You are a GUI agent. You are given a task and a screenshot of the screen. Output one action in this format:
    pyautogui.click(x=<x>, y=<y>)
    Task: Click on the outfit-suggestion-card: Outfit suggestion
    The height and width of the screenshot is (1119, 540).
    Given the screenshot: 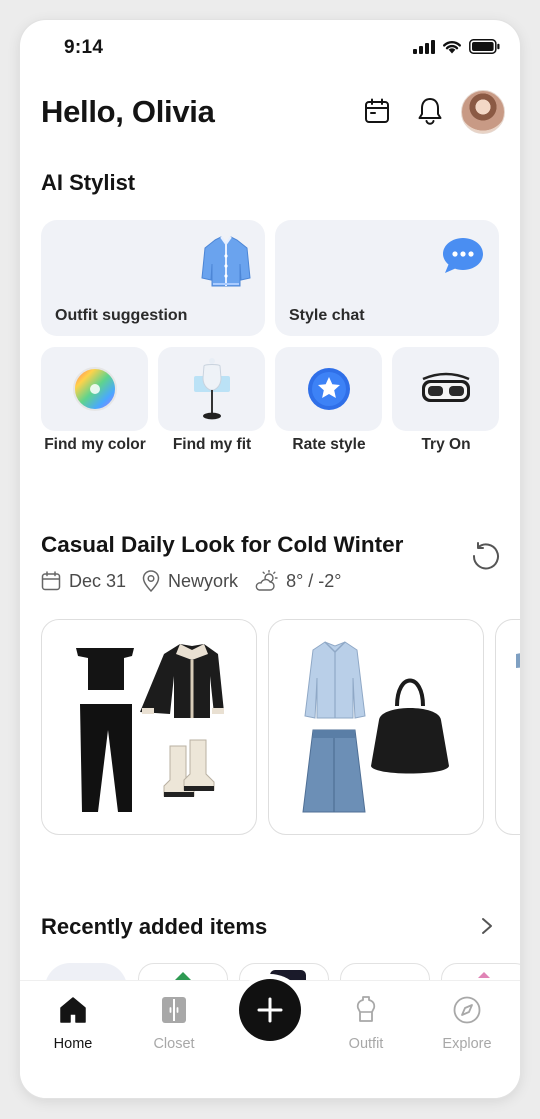 What is the action you would take?
    pyautogui.click(x=153, y=278)
    